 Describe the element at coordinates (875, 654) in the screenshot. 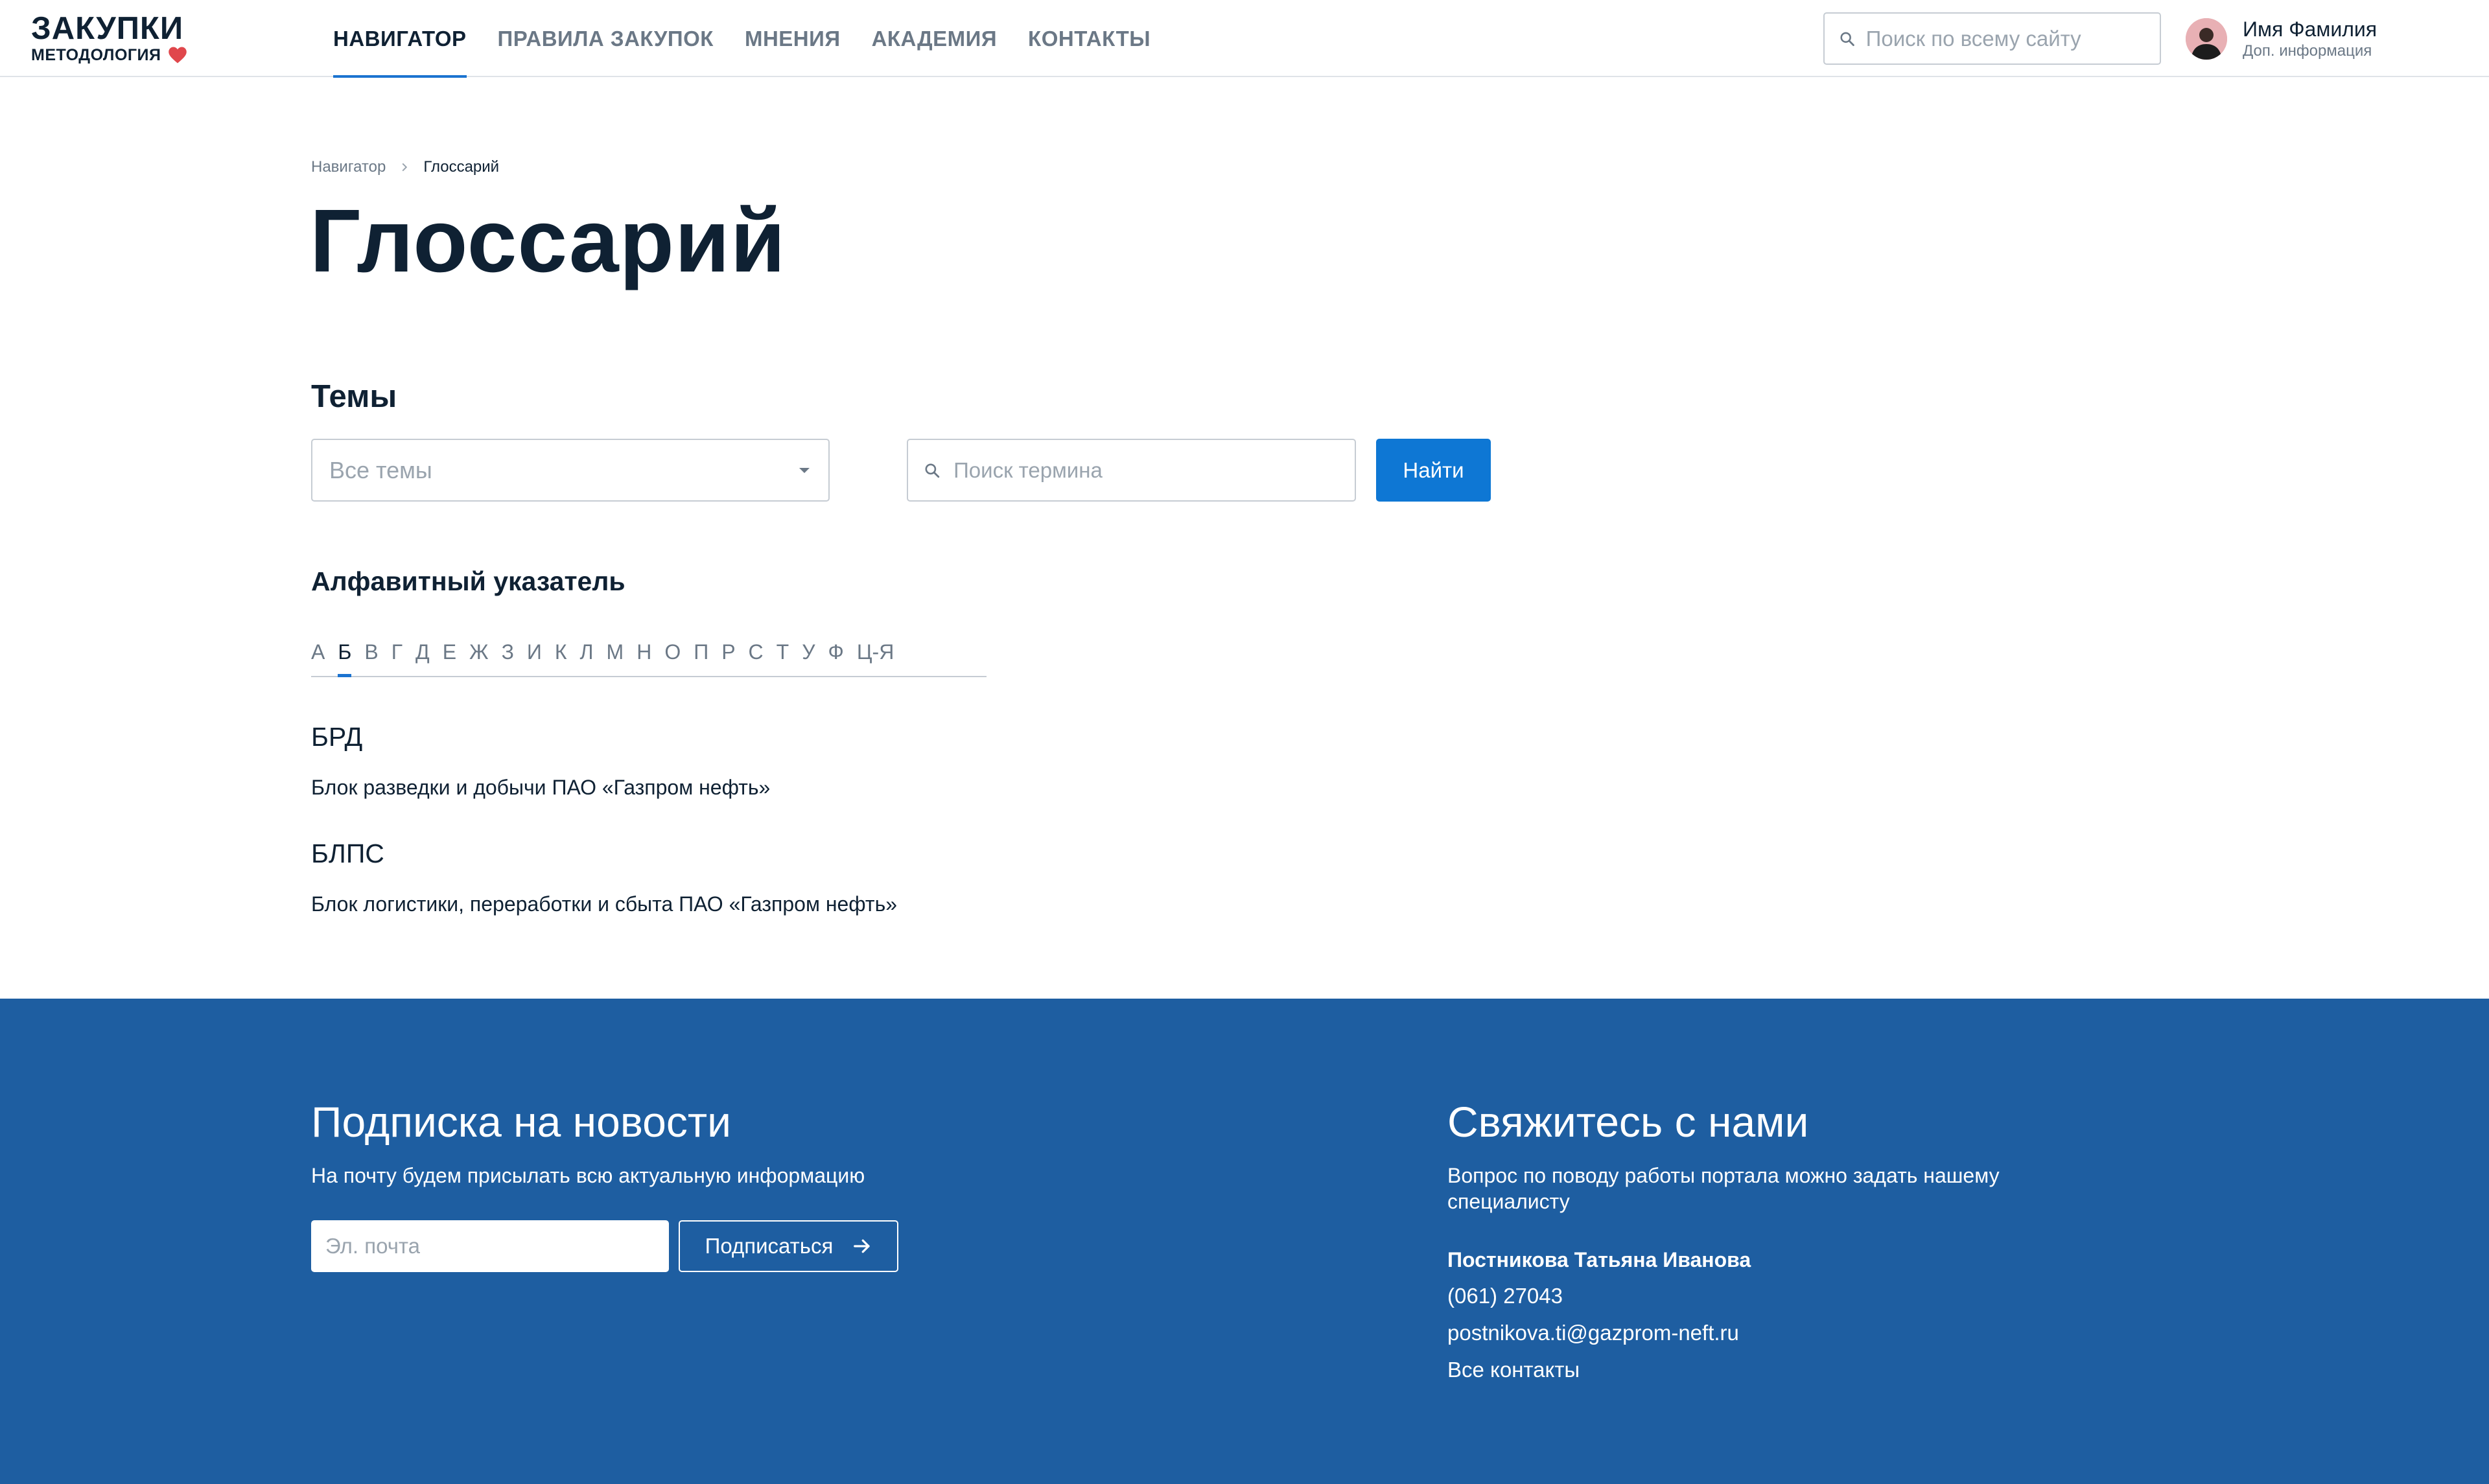

I see `letter-ts-ya: Ц-Я` at that location.